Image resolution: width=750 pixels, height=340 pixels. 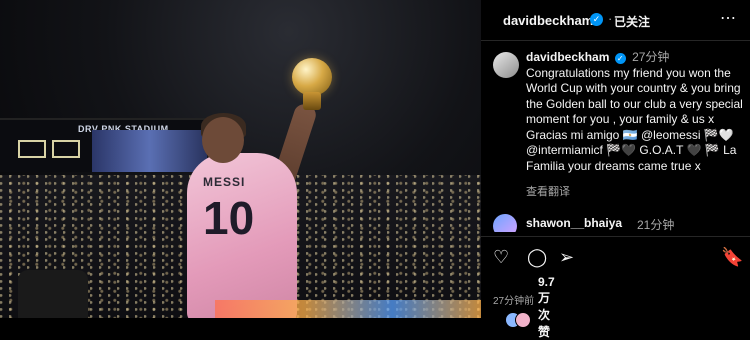 I want to click on jersey-name: MESSI, so click(x=224, y=182).